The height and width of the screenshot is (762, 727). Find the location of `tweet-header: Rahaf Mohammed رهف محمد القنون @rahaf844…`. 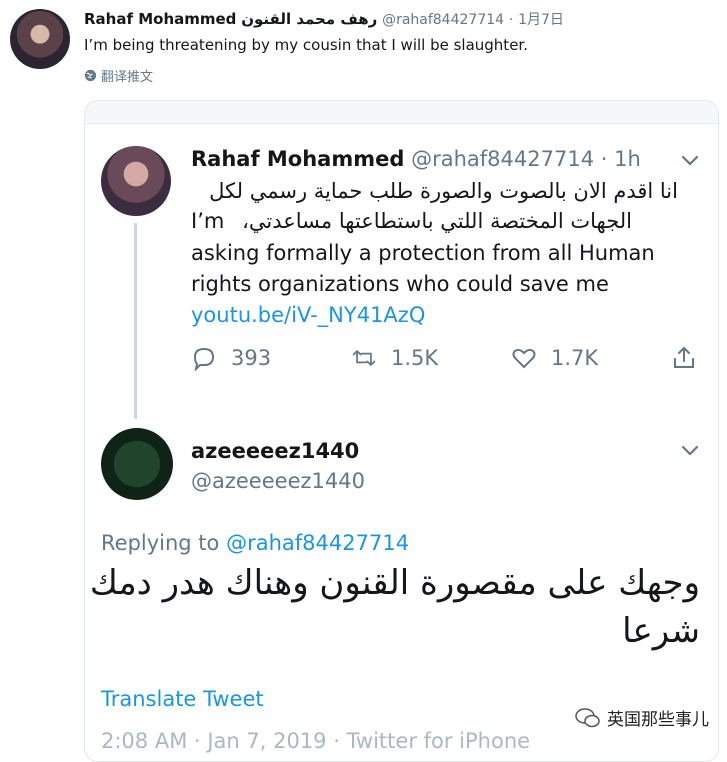

tweet-header: Rahaf Mohammed رهف محمد القنون @rahaf844… is located at coordinates (324, 19).